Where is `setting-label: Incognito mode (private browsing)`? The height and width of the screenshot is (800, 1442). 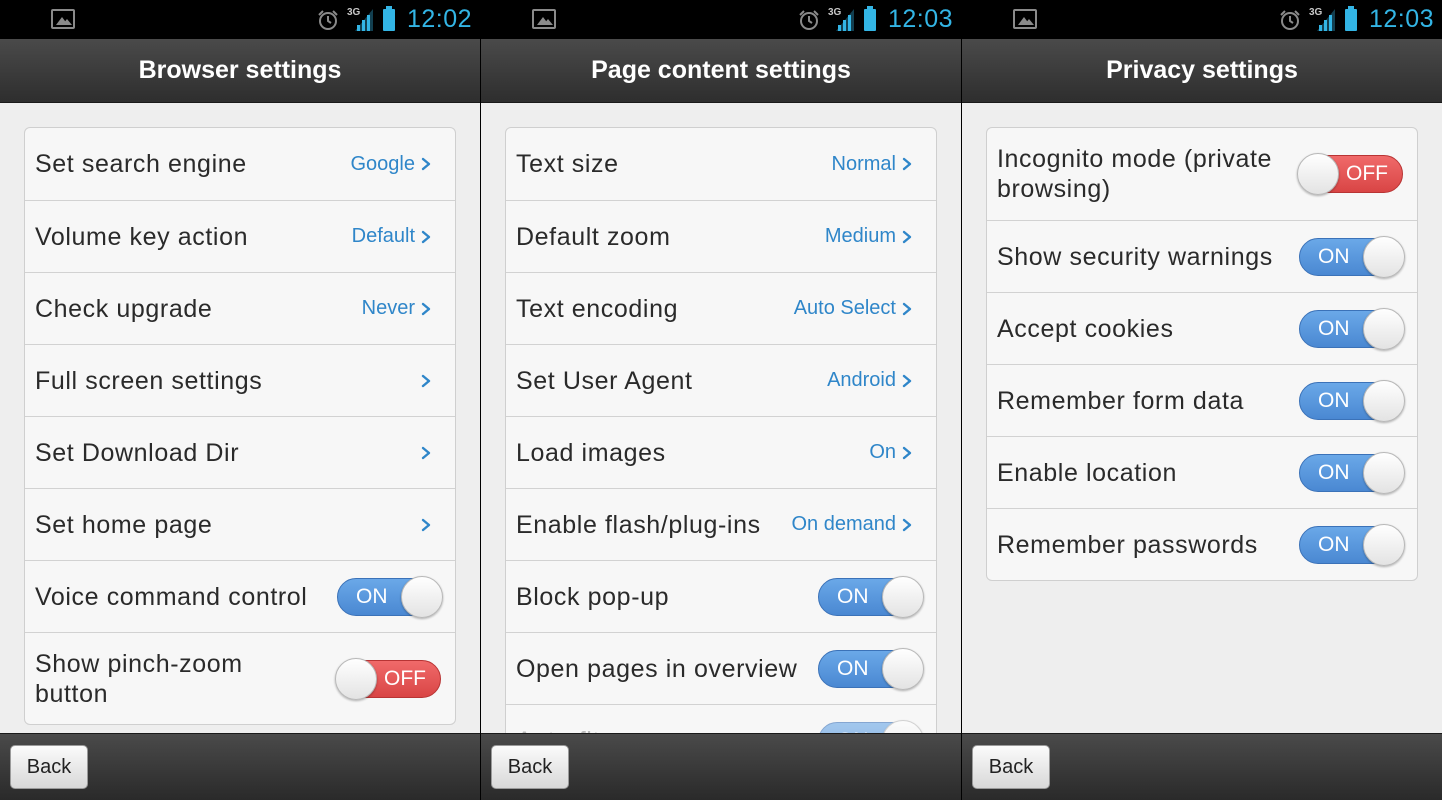 setting-label: Incognito mode (private browsing) is located at coordinates (1135, 174).